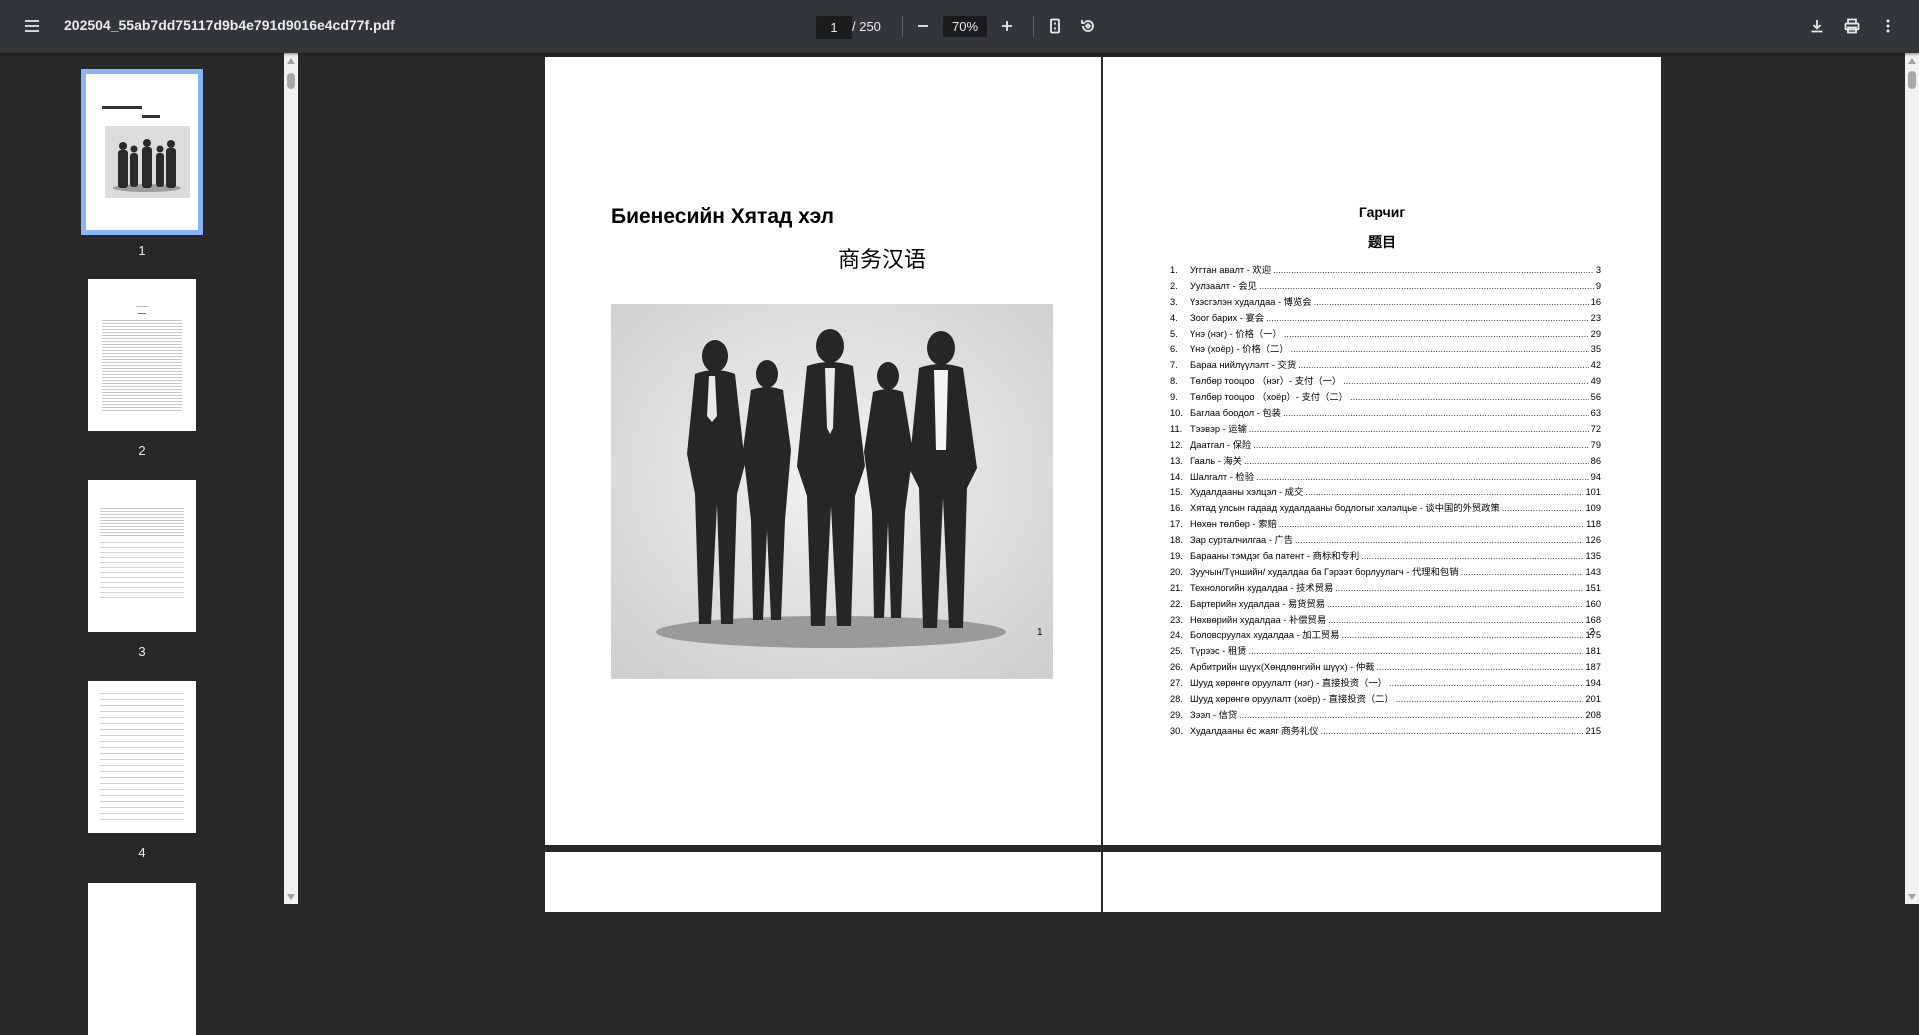  What do you see at coordinates (1262, 587) in the screenshot?
I see `toc-entry-title: Технологийн худалдаа - 技术贸易` at bounding box center [1262, 587].